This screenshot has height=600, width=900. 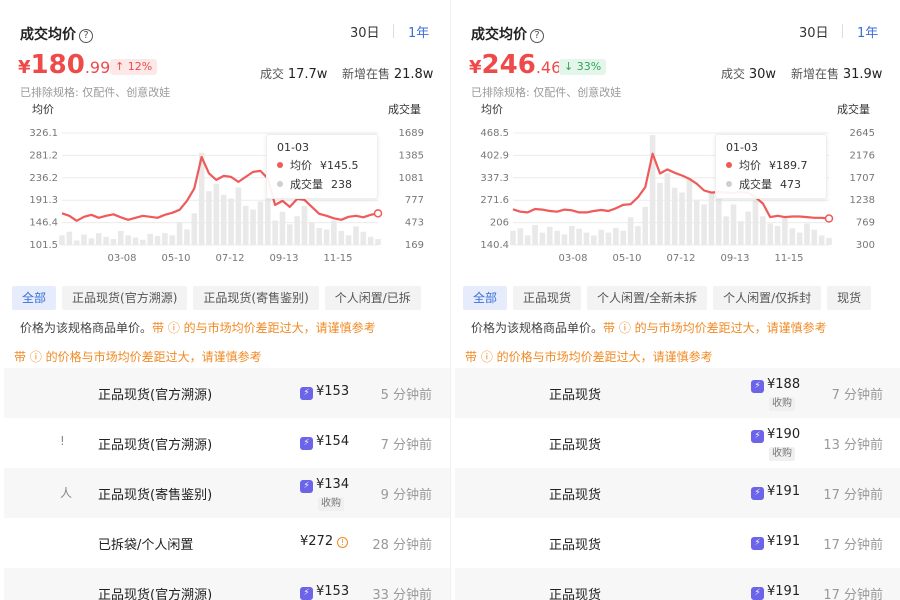 I want to click on condition-label: 正品现货(寄售鉴别), so click(x=155, y=495).